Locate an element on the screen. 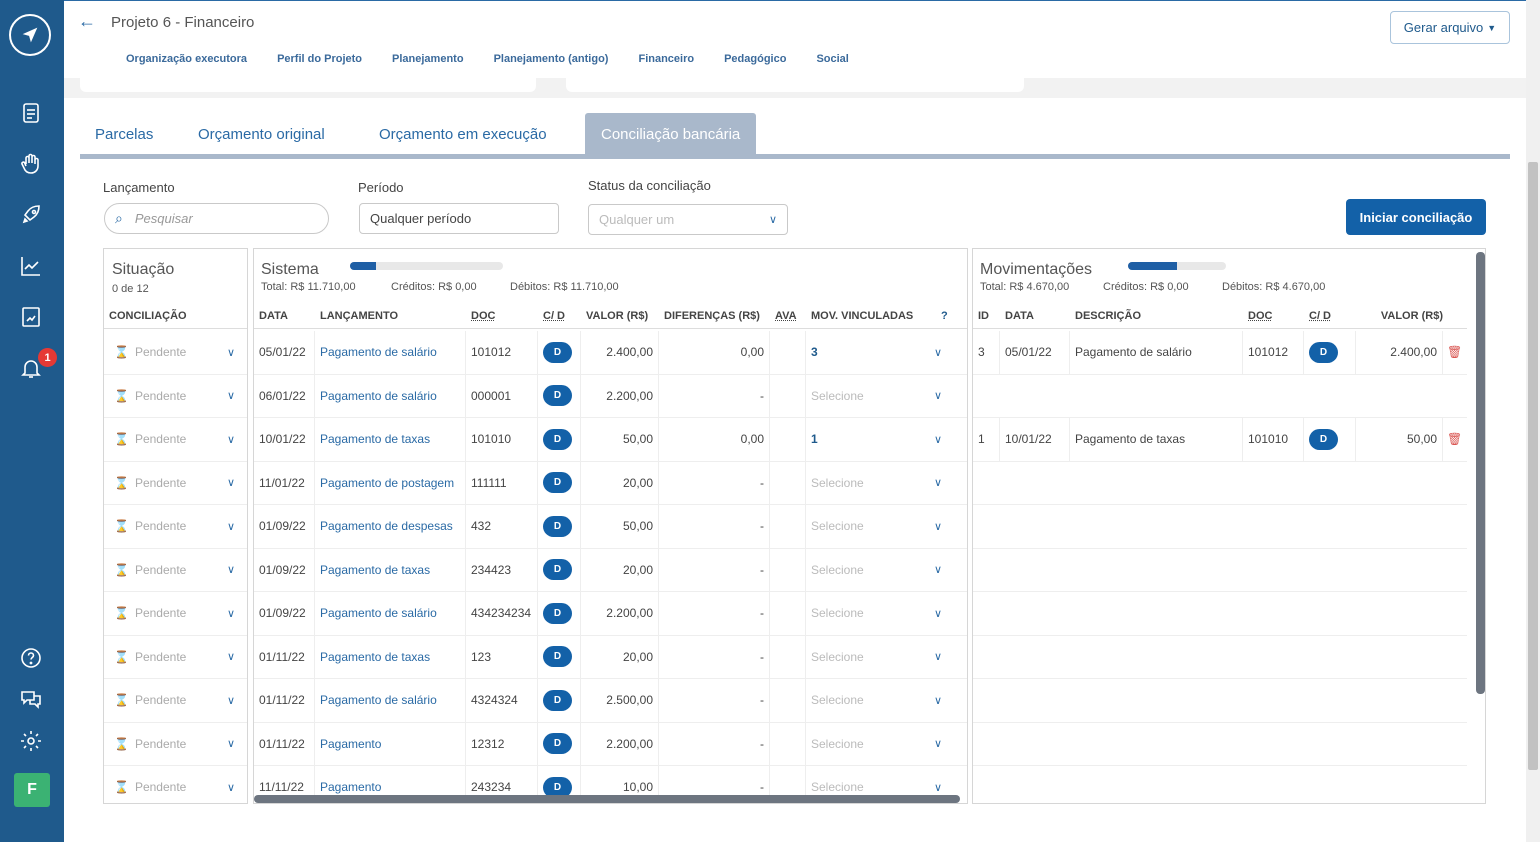 The image size is (1540, 842). tab-orcamento-execucao: Orçamento em execução is located at coordinates (463, 134).